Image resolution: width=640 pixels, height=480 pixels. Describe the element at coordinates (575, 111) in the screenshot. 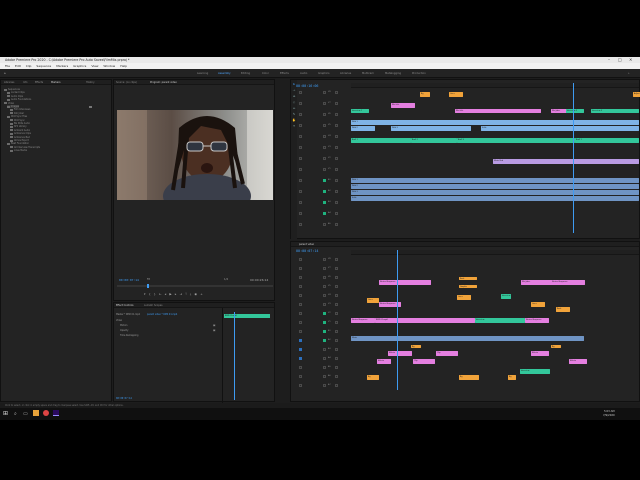

I see `timeline-clip: Interview 2` at that location.